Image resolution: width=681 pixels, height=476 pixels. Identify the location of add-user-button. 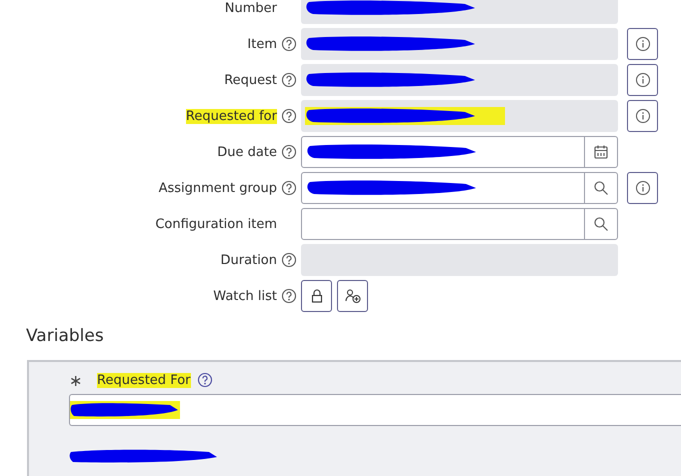
(352, 296).